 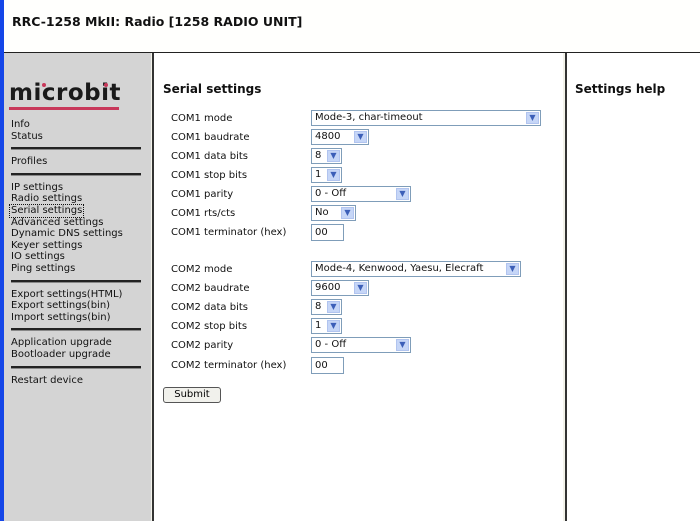 I want to click on header-frame: RRC-1258 MkII: Radio [1258 RADIO UNIT], so click(x=352, y=26).